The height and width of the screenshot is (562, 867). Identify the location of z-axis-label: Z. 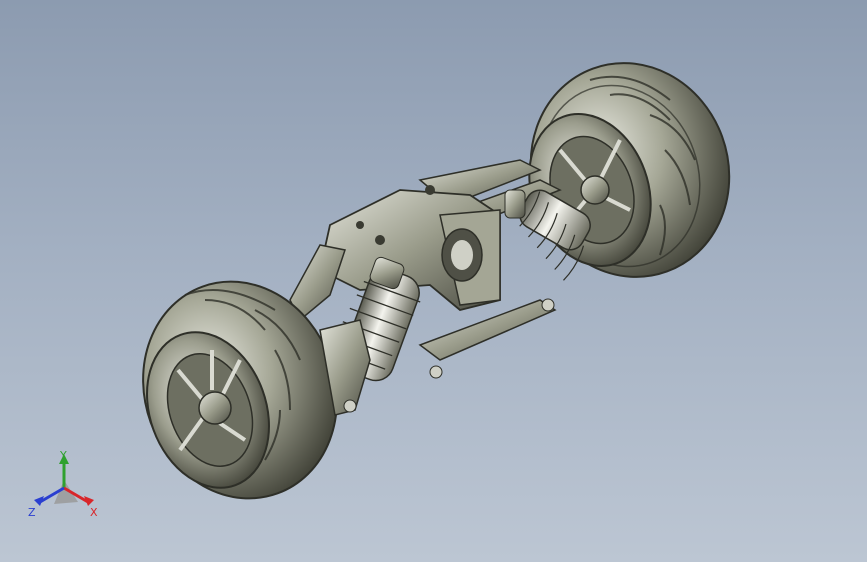
(32, 512).